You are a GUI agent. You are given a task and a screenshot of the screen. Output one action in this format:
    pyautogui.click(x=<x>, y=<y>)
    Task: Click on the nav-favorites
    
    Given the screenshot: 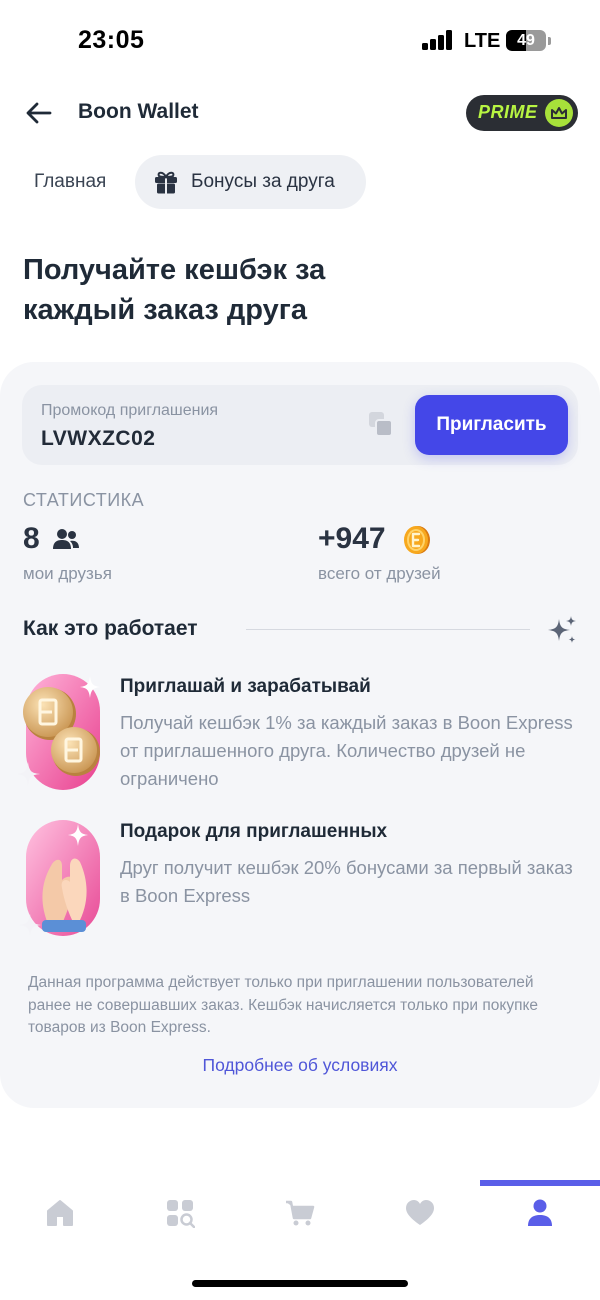 What is the action you would take?
    pyautogui.click(x=420, y=1215)
    